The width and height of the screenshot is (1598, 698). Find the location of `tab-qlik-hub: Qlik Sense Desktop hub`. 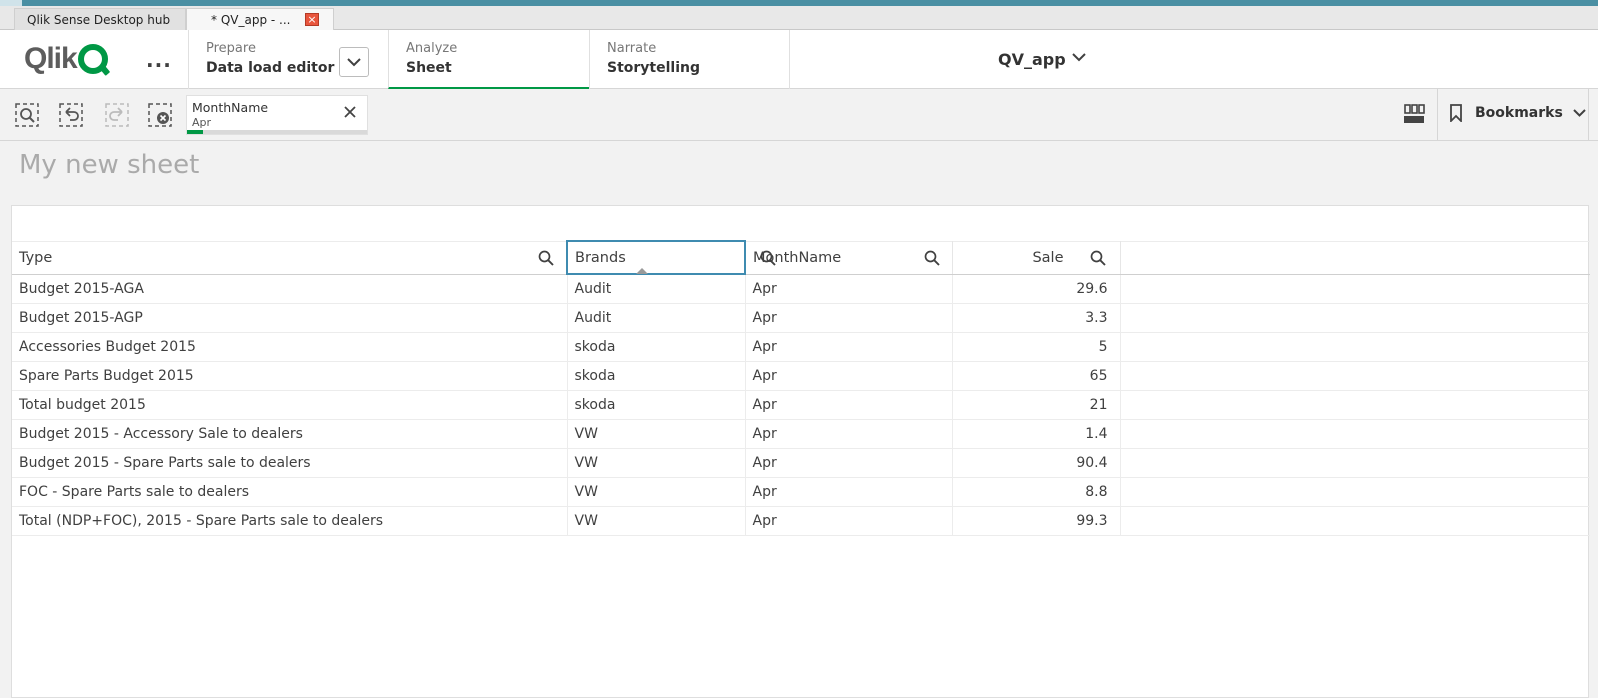

tab-qlik-hub: Qlik Sense Desktop hub is located at coordinates (100, 19).